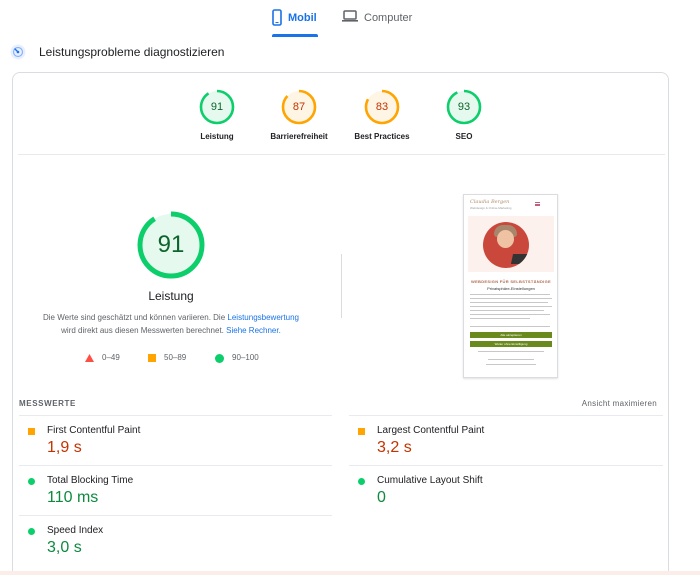  Describe the element at coordinates (382, 107) in the screenshot. I see `gauge-best-practices-score: 83` at that location.